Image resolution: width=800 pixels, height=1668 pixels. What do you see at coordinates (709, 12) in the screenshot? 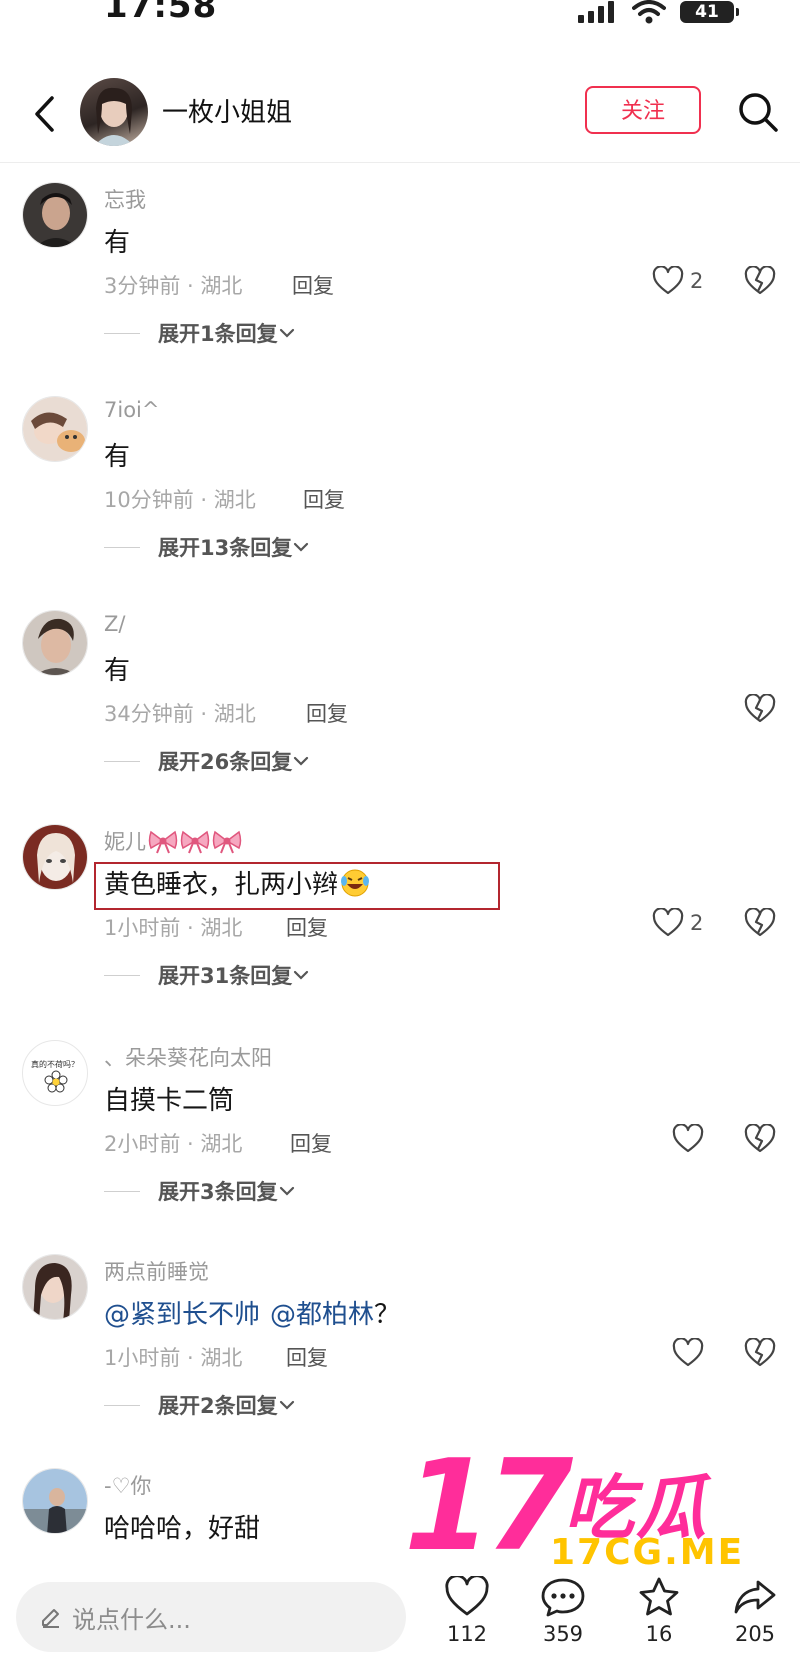
I see `battery-icon: 41` at bounding box center [709, 12].